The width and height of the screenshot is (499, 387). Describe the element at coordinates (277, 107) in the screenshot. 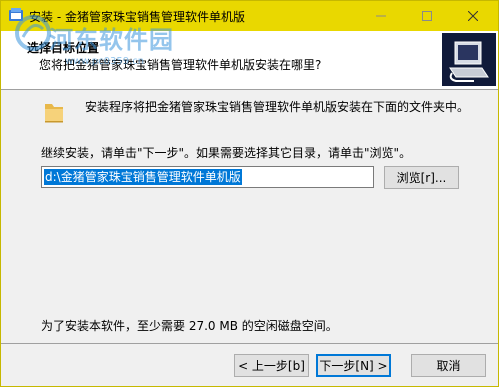

I see `intro-text: 安装程序将把金猪管家珠宝销售管理软件单机版安装在下面的文件夹中。` at that location.